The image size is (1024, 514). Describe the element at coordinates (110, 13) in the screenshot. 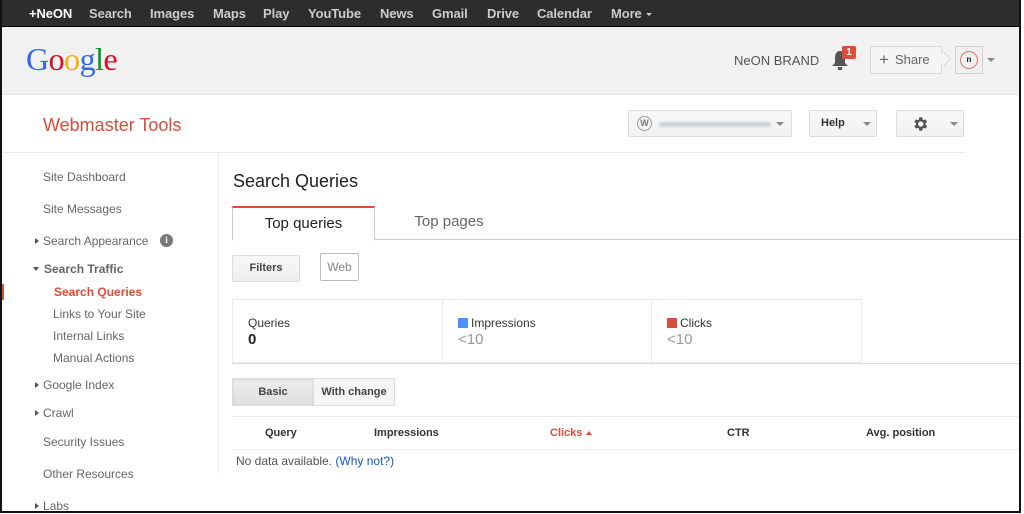

I see `gbar-link-search: Search` at that location.